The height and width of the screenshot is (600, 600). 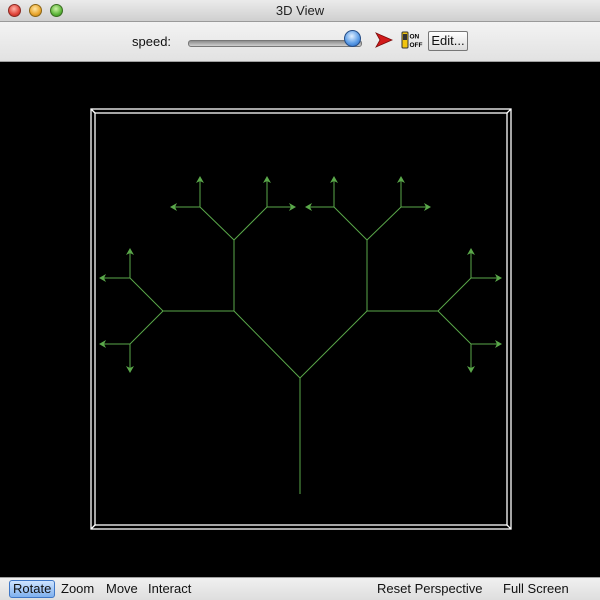 I want to click on move-mode-button: Move, so click(x=122, y=589).